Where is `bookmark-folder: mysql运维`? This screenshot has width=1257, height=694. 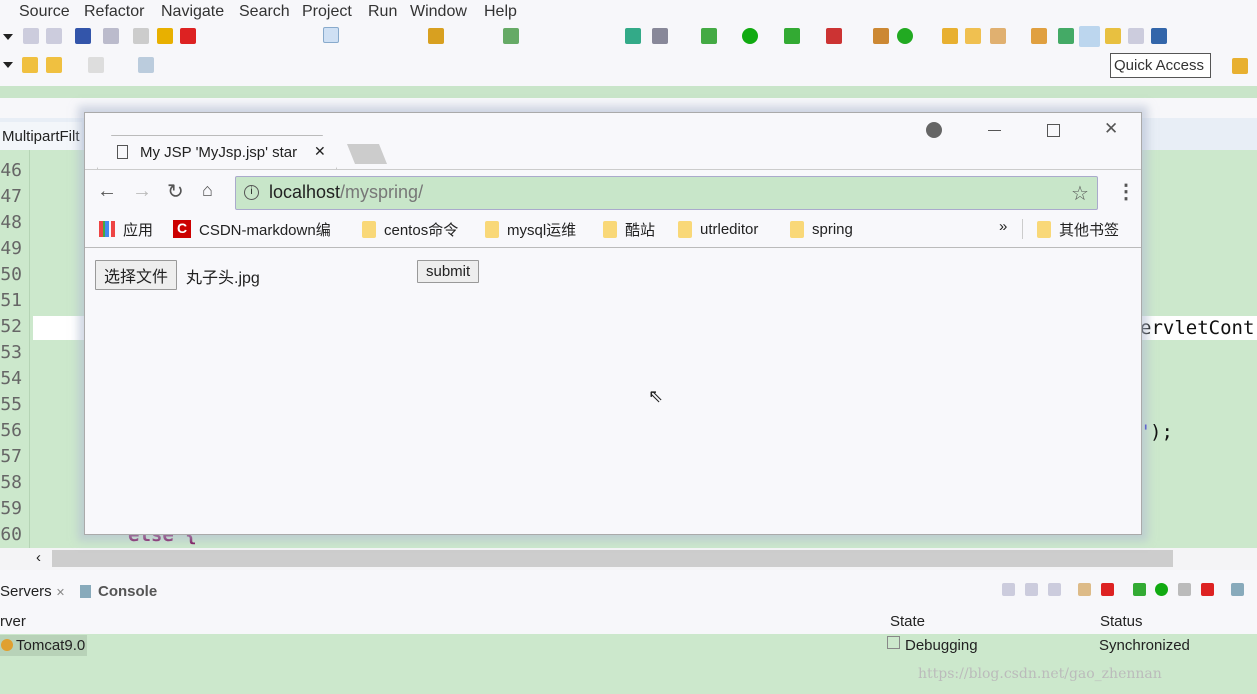 bookmark-folder: mysql运维 is located at coordinates (530, 229).